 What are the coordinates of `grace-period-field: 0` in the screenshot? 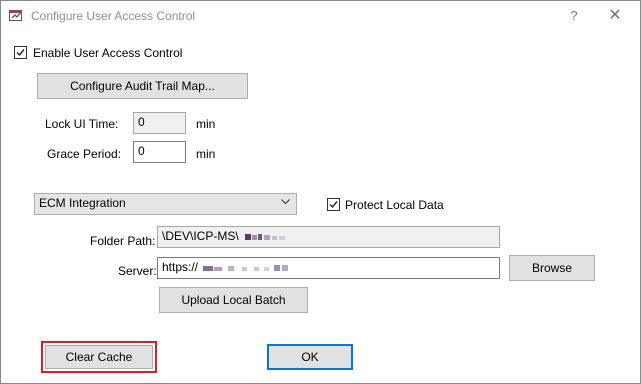 It's located at (159, 152).